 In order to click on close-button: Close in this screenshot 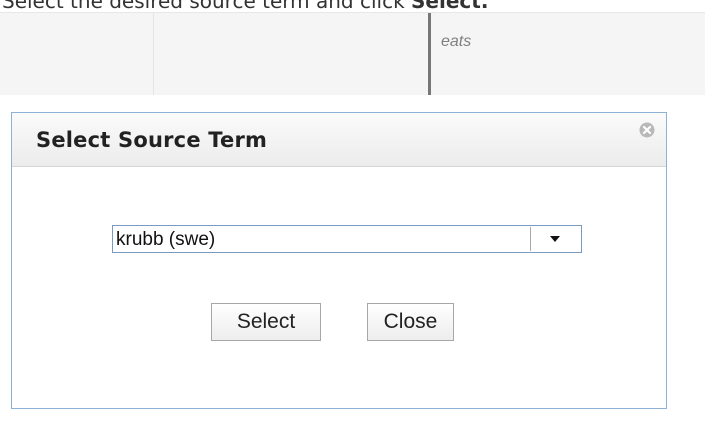, I will do `click(410, 322)`.